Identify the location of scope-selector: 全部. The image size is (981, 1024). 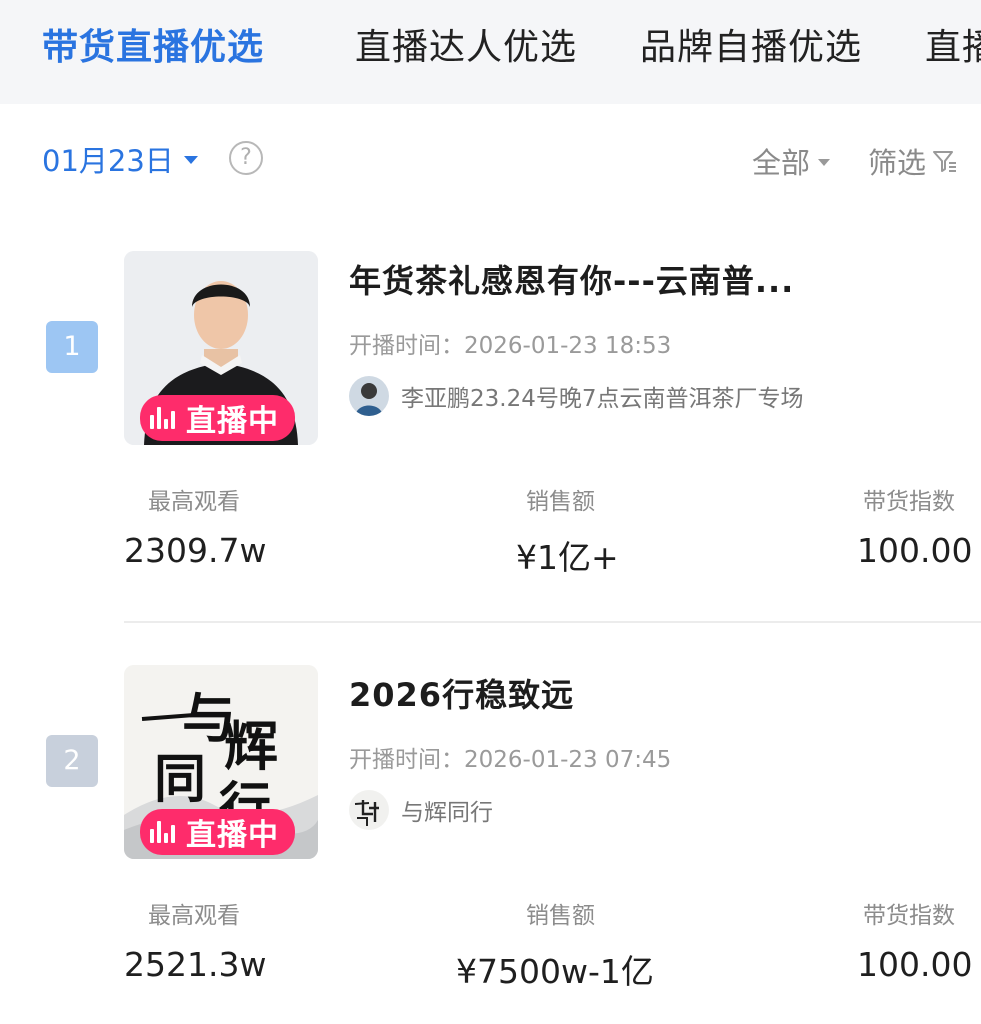
(791, 161).